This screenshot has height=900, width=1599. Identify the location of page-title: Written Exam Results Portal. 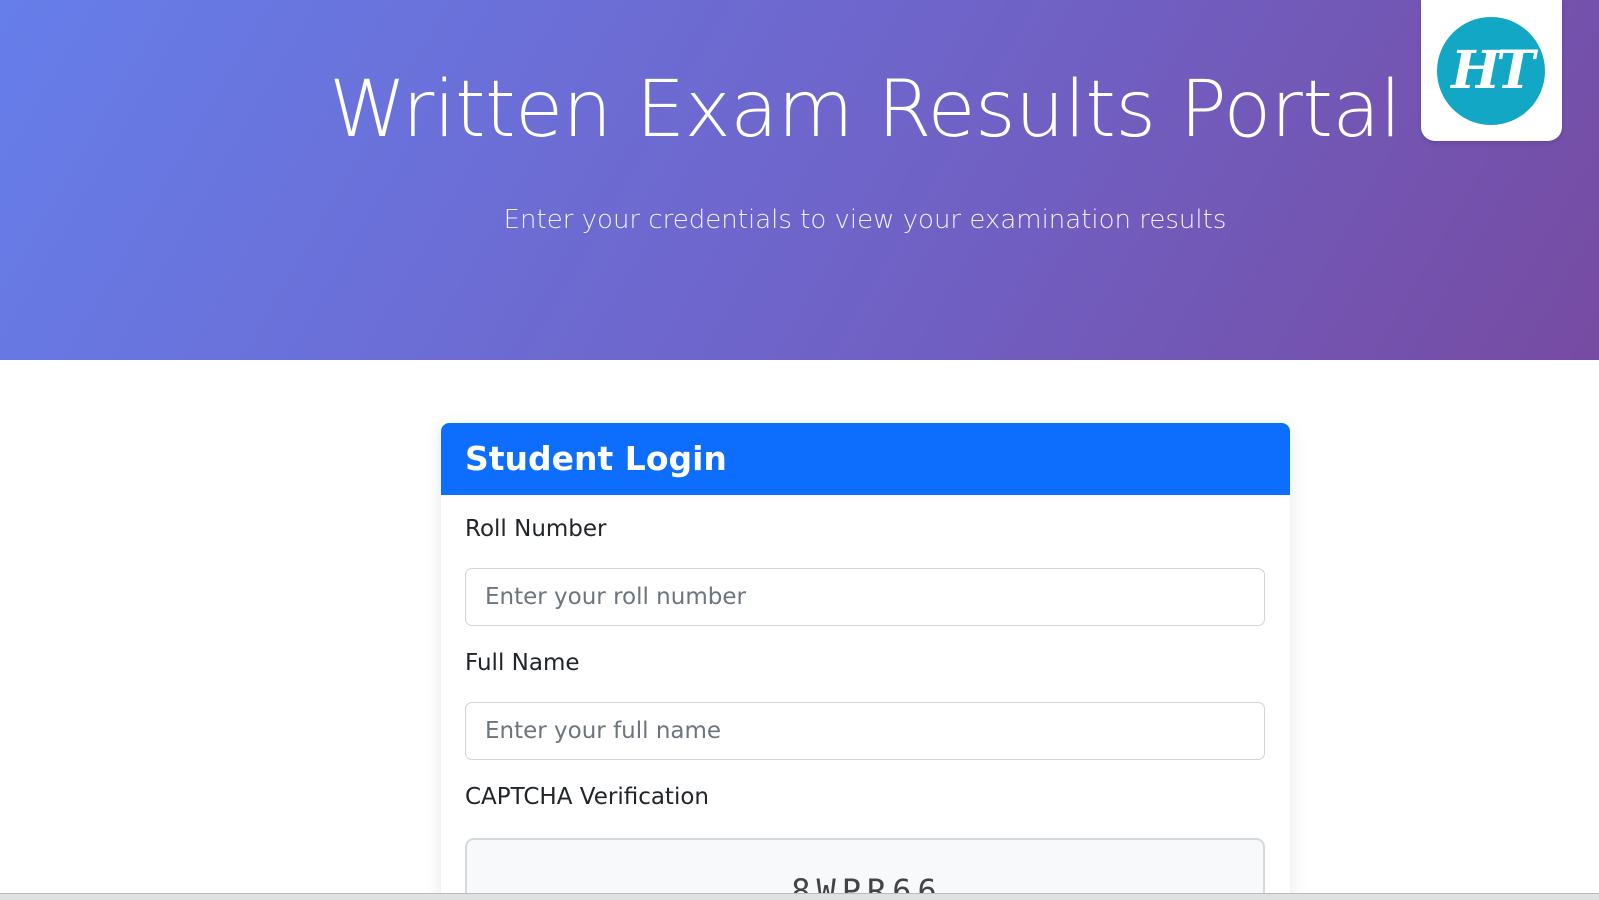
(865, 110).